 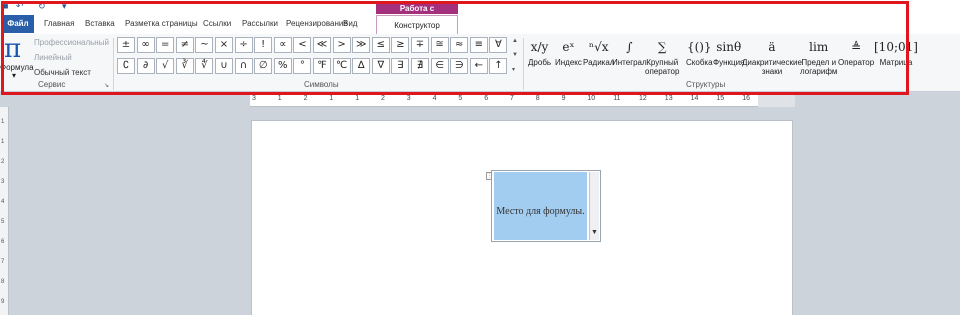 What do you see at coordinates (489, 176) in the screenshot?
I see `drag-handle-icon: ⋮` at bounding box center [489, 176].